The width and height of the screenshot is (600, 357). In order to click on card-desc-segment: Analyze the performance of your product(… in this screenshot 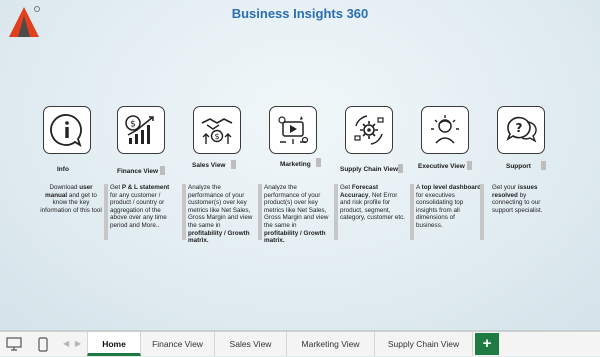, I will do `click(296, 206)`.